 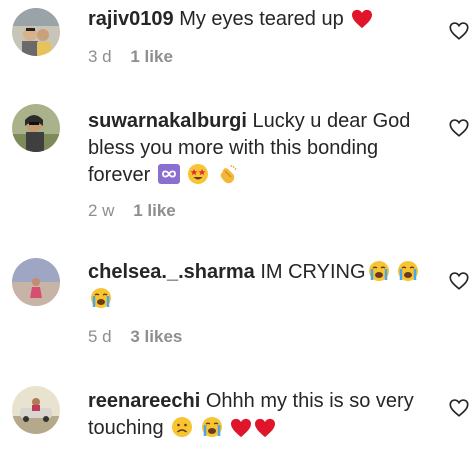 What do you see at coordinates (258, 286) in the screenshot?
I see `comment-text: chelsea._.sharma IM CRYING` at bounding box center [258, 286].